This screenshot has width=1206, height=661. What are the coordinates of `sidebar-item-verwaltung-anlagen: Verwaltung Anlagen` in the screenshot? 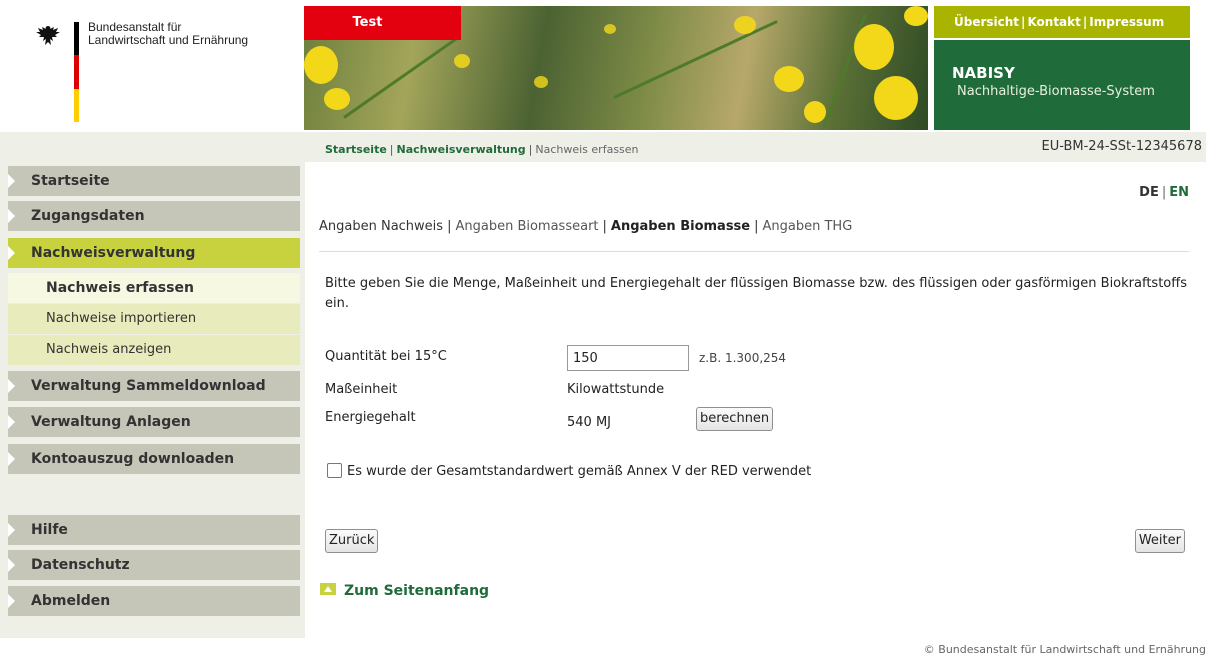 It's located at (154, 422).